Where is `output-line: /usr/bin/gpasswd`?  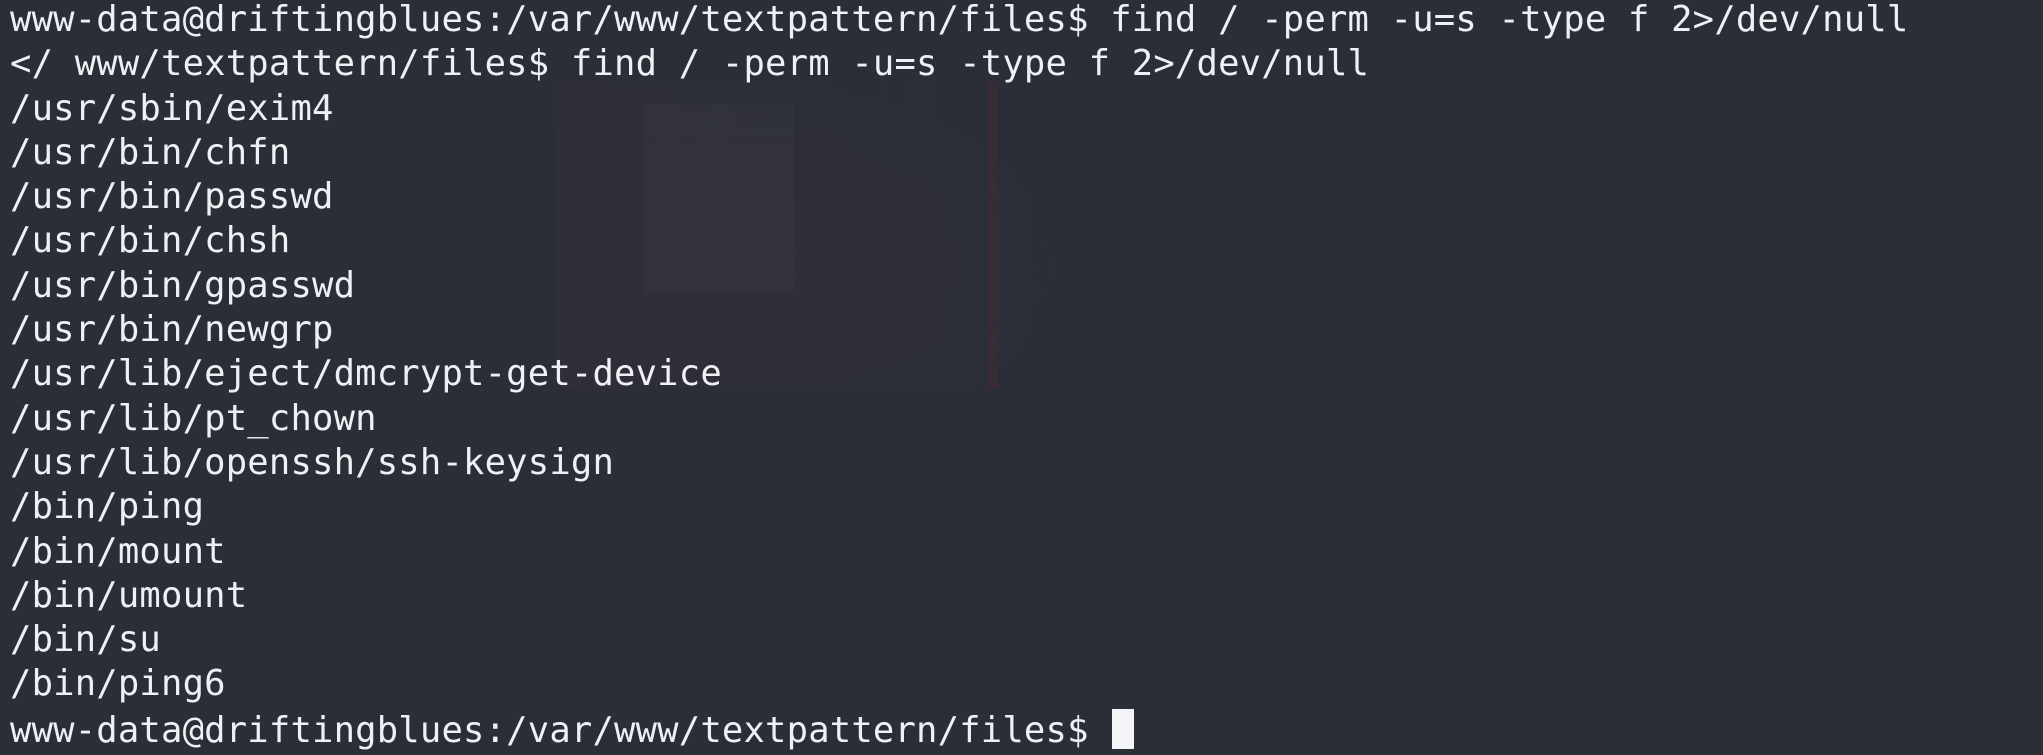 output-line: /usr/bin/gpasswd is located at coordinates (183, 285).